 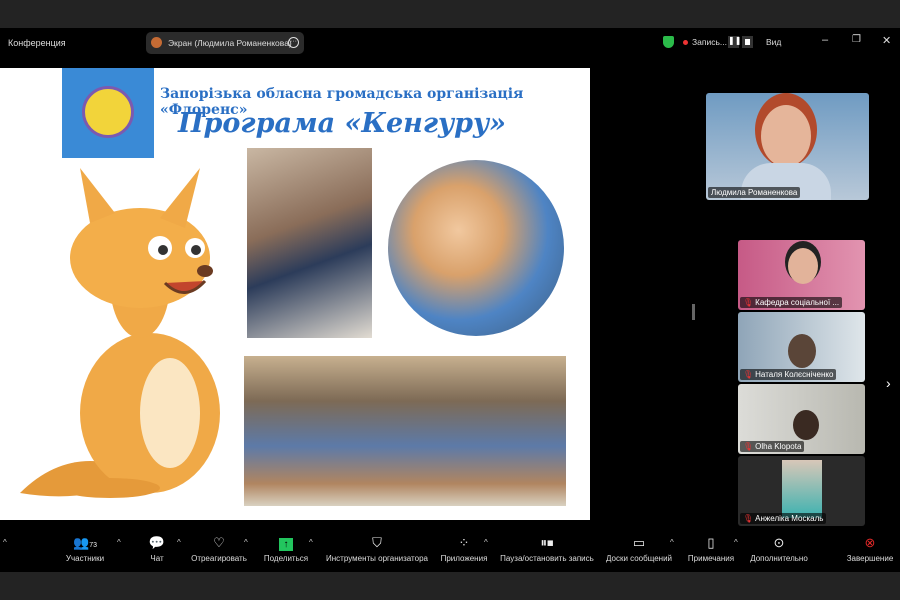 I want to click on share-arrow-icon: ↑, so click(x=286, y=543).